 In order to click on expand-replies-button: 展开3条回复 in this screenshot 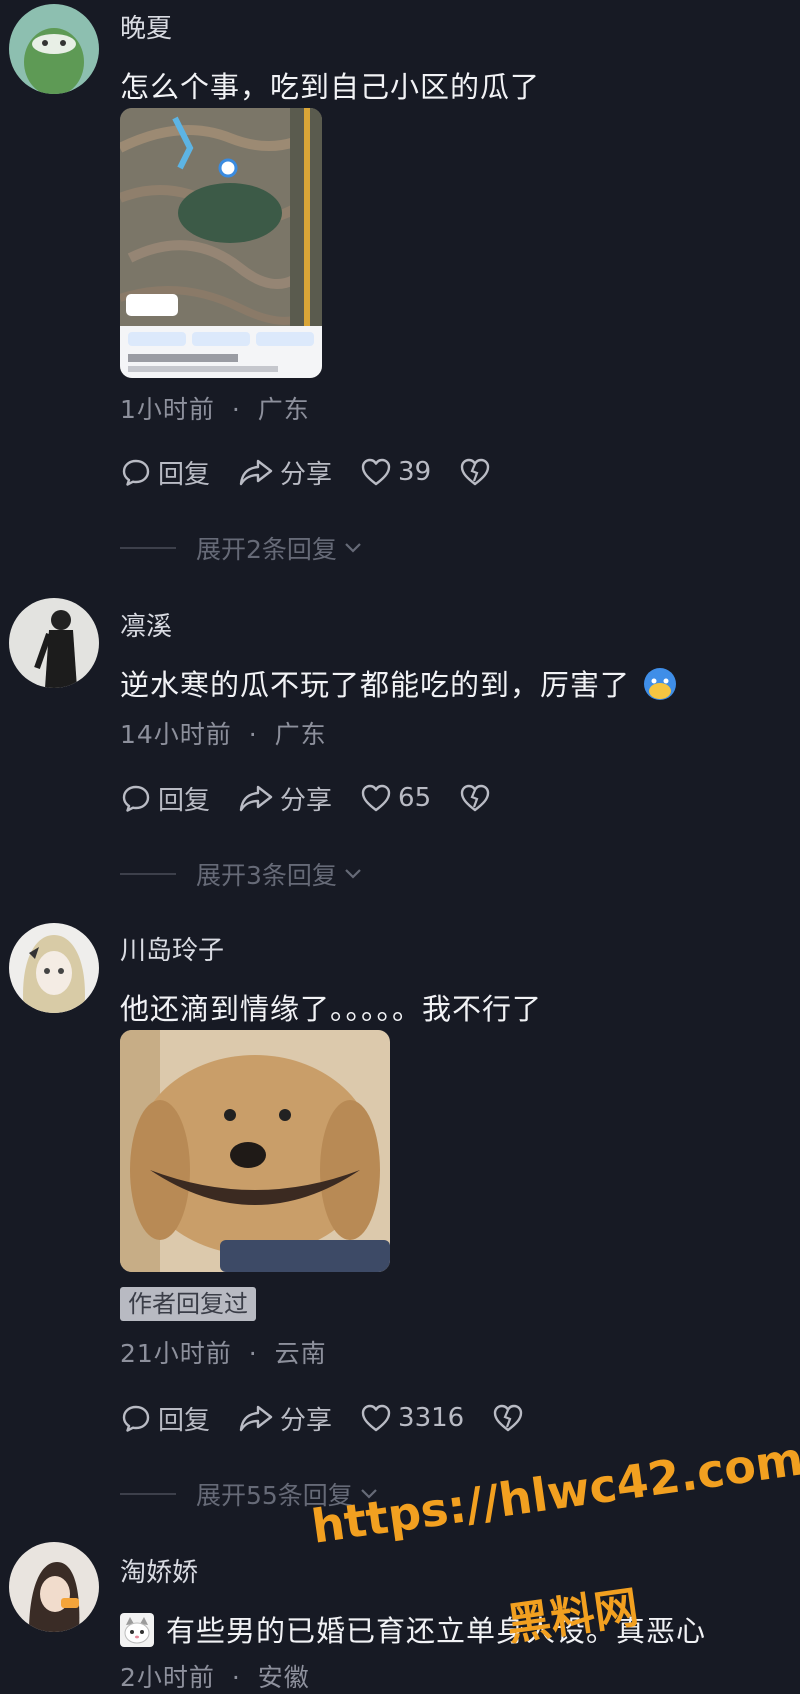, I will do `click(241, 874)`.